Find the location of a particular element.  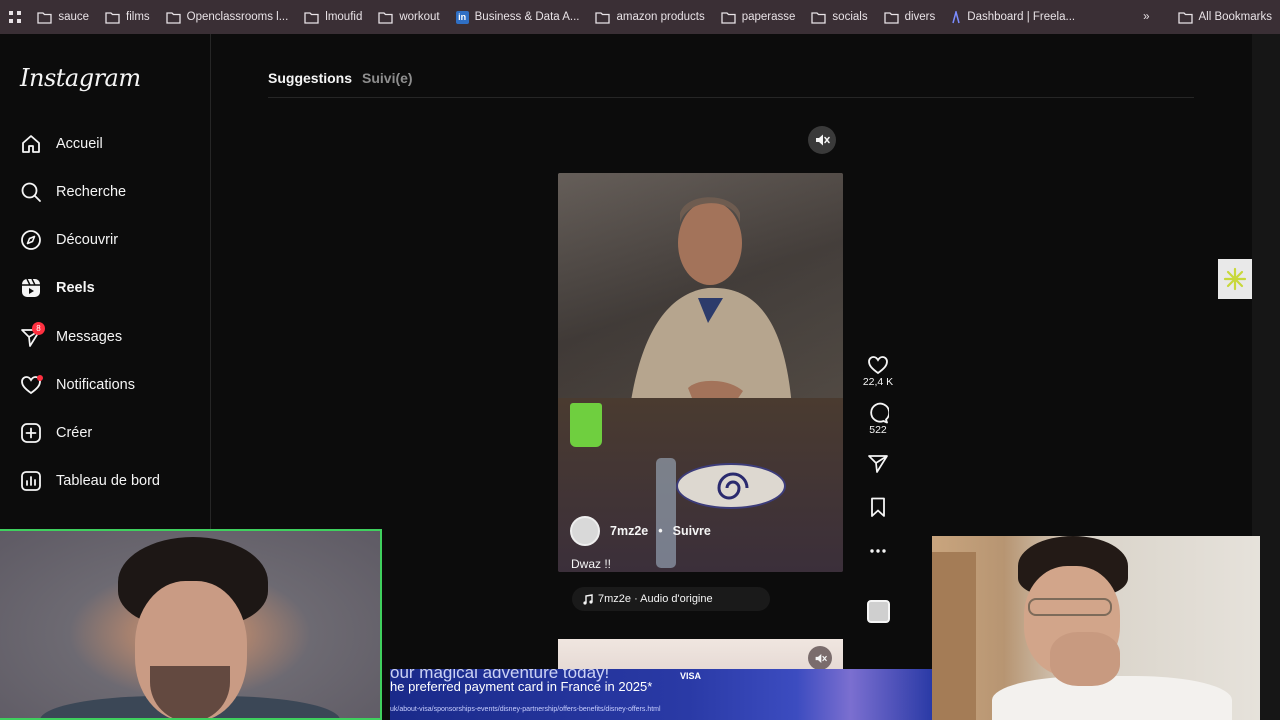

more-options-button is located at coordinates (878, 551).